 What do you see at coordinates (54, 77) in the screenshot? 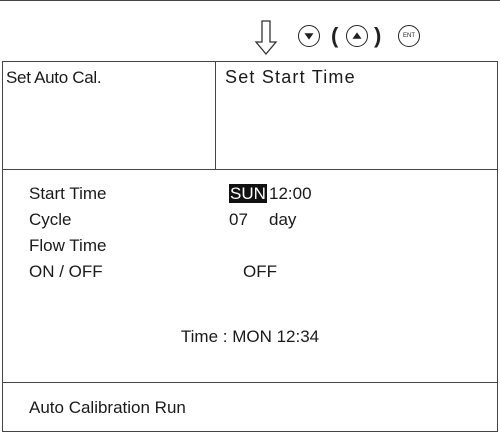
I see `mode-label: Set Auto Cal.` at bounding box center [54, 77].